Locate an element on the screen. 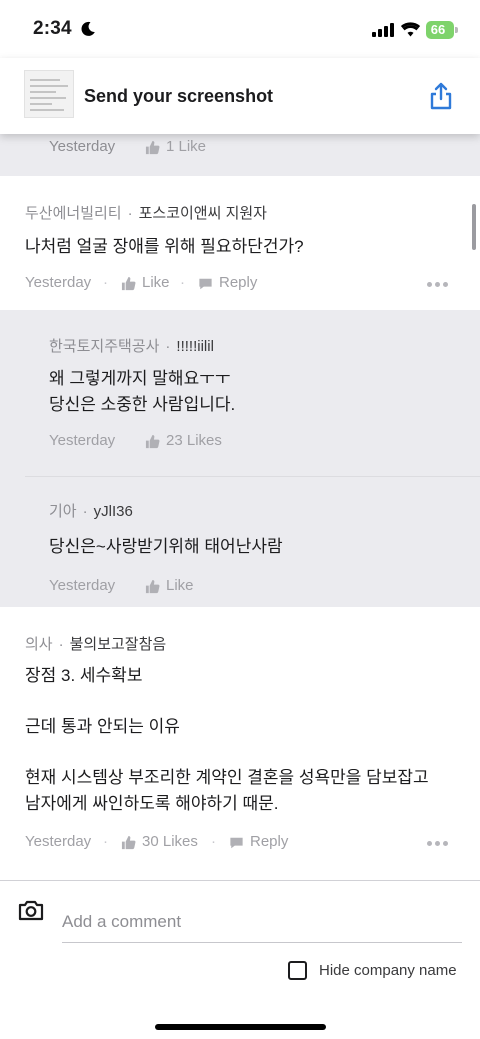 This screenshot has width=480, height=1039. scrollbar is located at coordinates (474, 227).